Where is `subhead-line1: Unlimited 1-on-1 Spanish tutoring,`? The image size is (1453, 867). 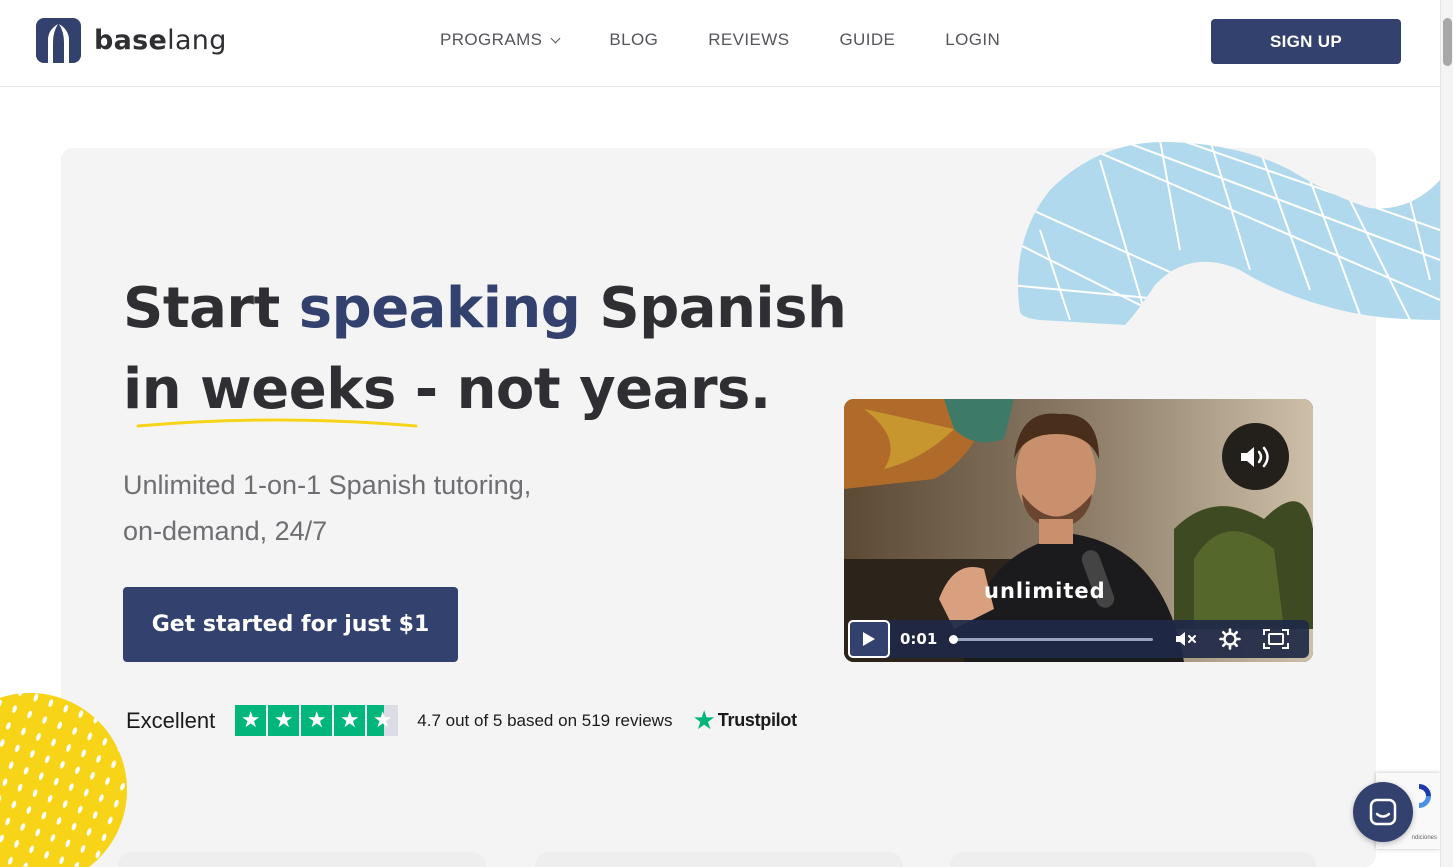
subhead-line1: Unlimited 1-on-1 Spanish tutoring, is located at coordinates (327, 485).